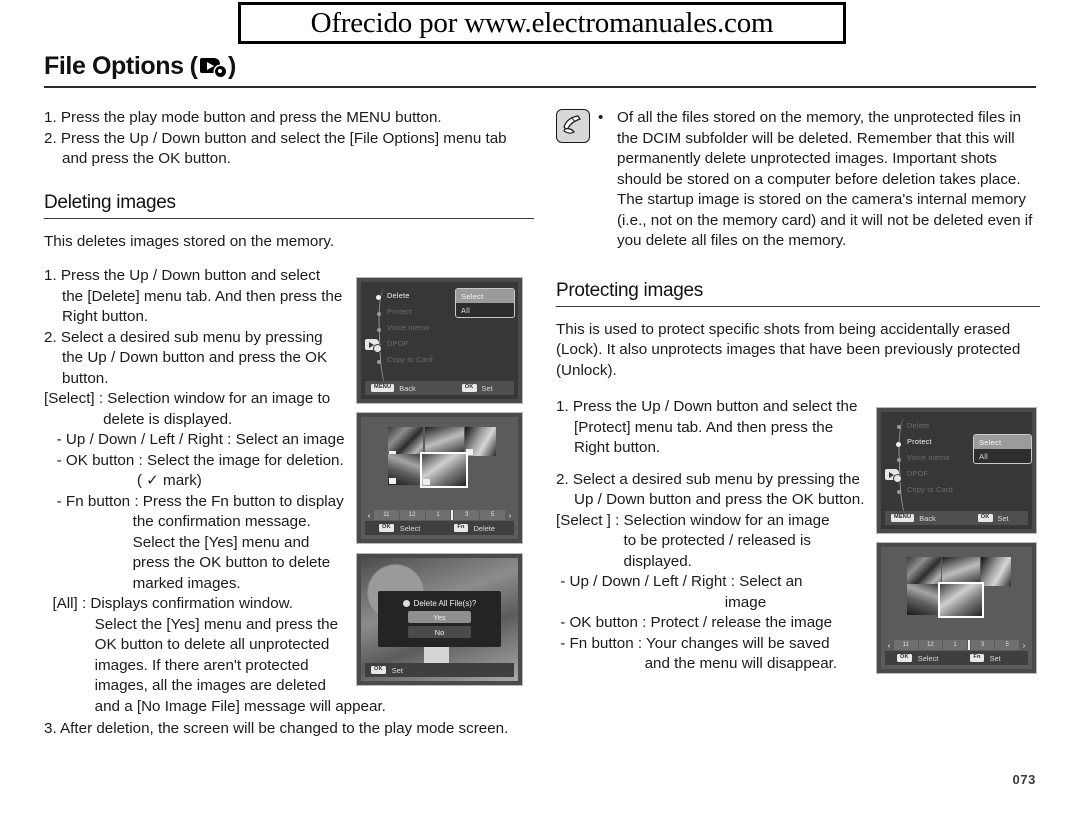  I want to click on confirm-yes-button: Yes, so click(439, 617).